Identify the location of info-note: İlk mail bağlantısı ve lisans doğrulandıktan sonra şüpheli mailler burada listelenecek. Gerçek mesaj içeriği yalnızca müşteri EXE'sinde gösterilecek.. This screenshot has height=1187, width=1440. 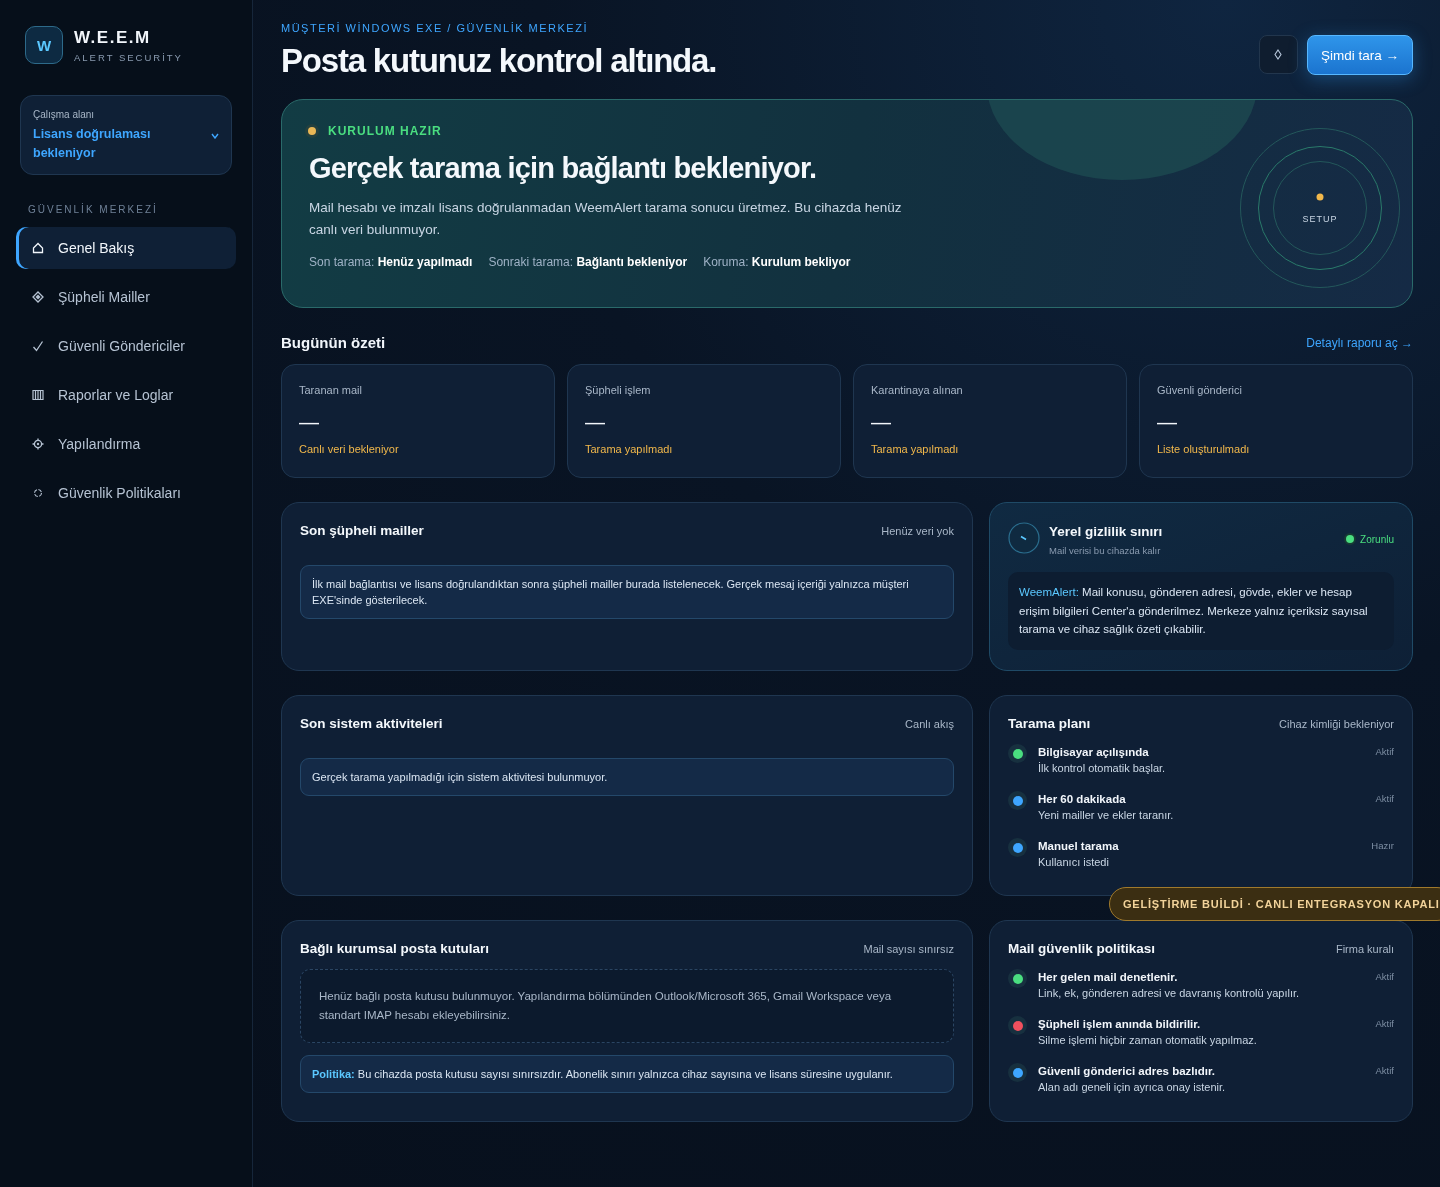
(627, 592).